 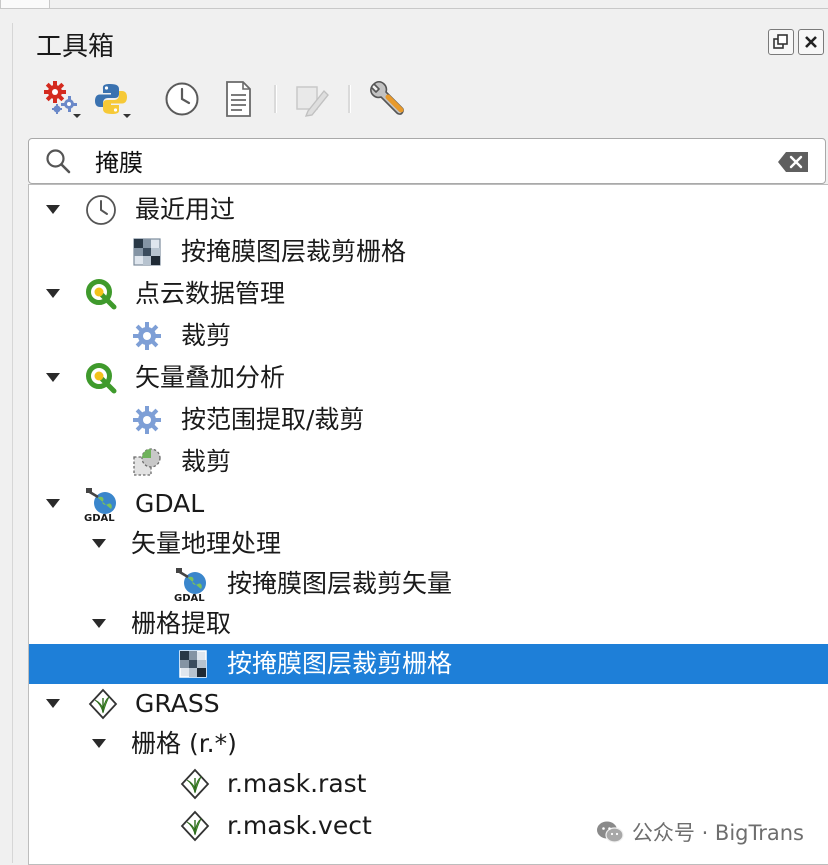 What do you see at coordinates (428, 336) in the screenshot?
I see `tree-item-pointcloud-clip: 裁剪` at bounding box center [428, 336].